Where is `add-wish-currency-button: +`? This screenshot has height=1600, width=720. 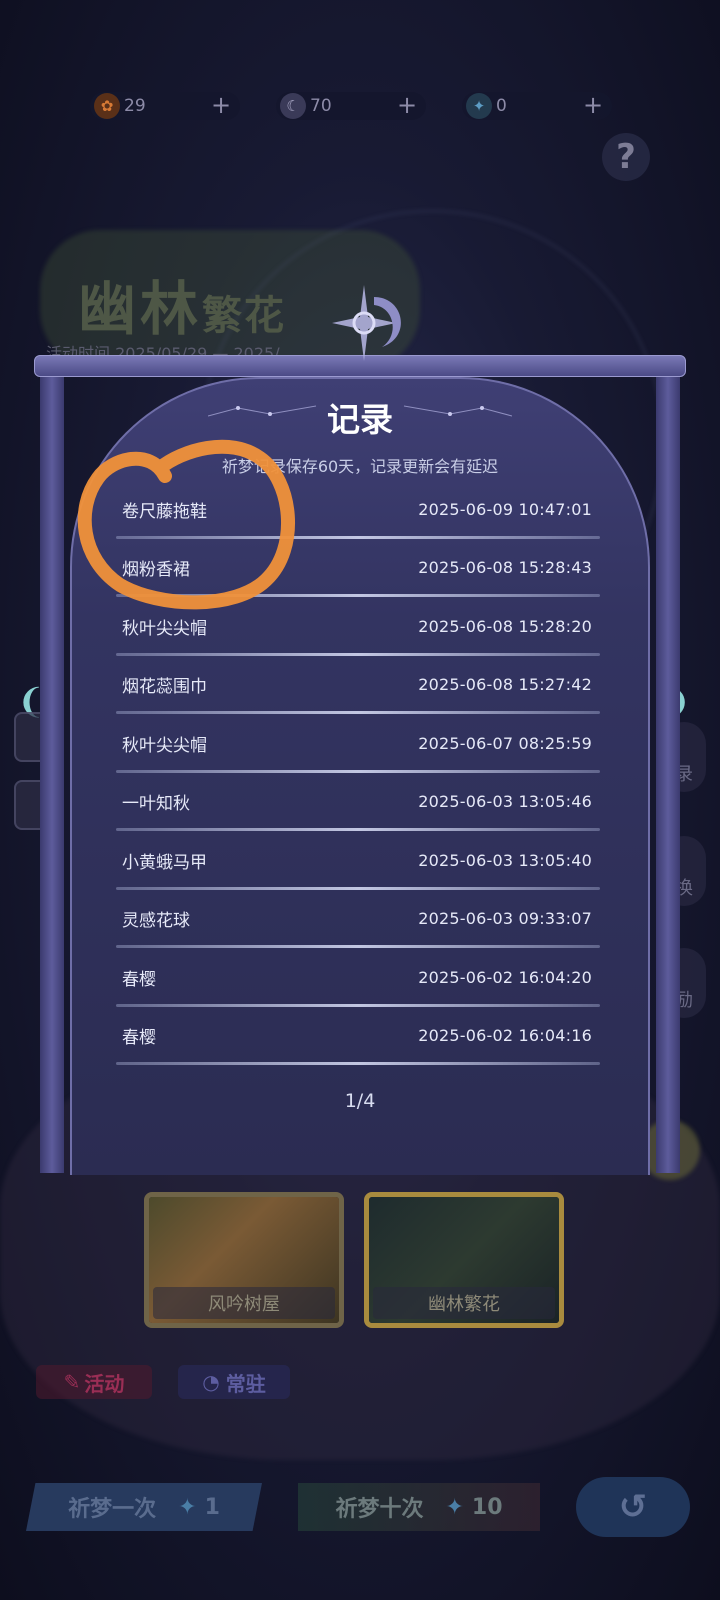
add-wish-currency-button: + is located at coordinates (593, 106).